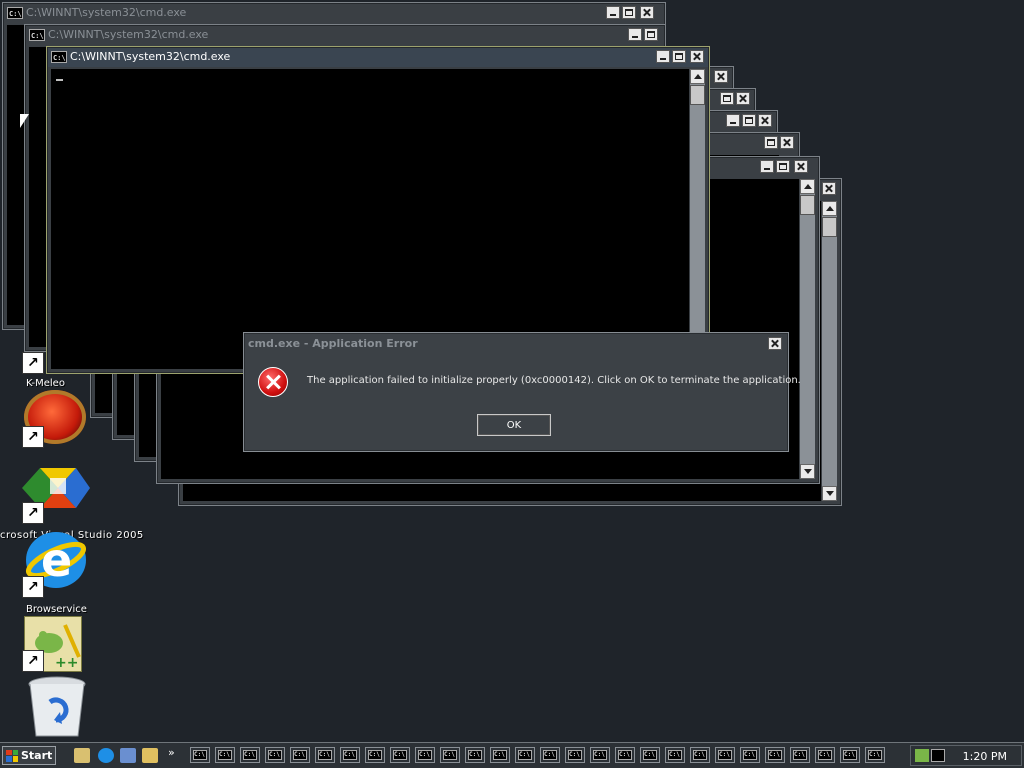 The image size is (1024, 768). What do you see at coordinates (29, 755) in the screenshot?
I see `start-button: Start` at bounding box center [29, 755].